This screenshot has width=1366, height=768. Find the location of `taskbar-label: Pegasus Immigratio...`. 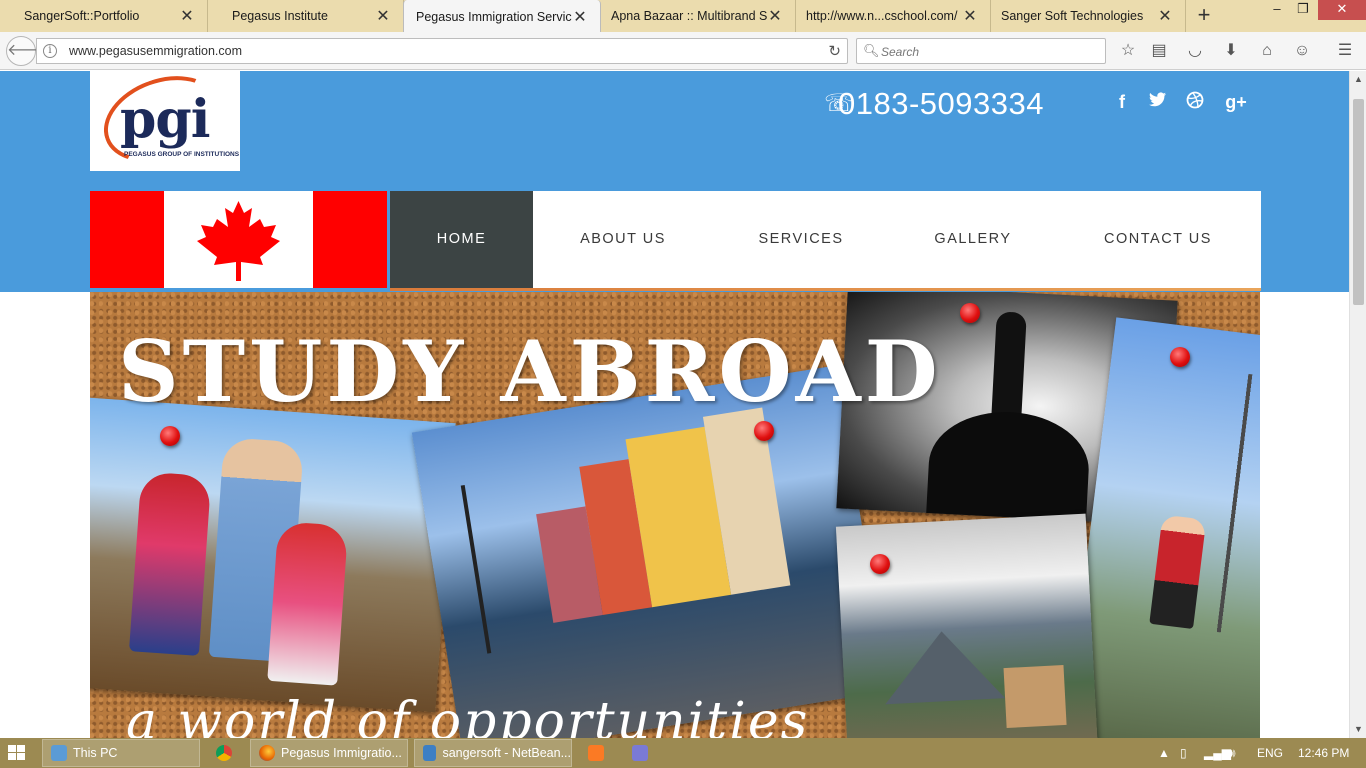

taskbar-label: Pegasus Immigratio... is located at coordinates (341, 753).